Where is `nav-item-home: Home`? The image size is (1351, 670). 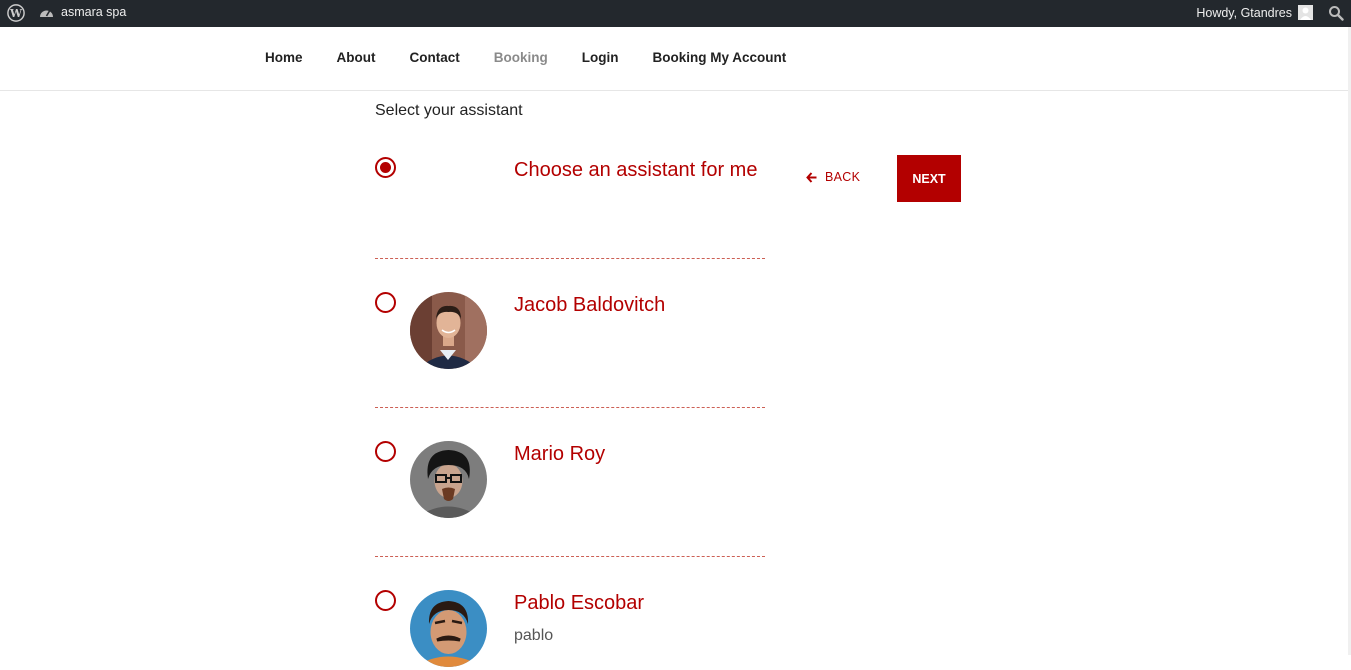
nav-item-home: Home is located at coordinates (284, 57).